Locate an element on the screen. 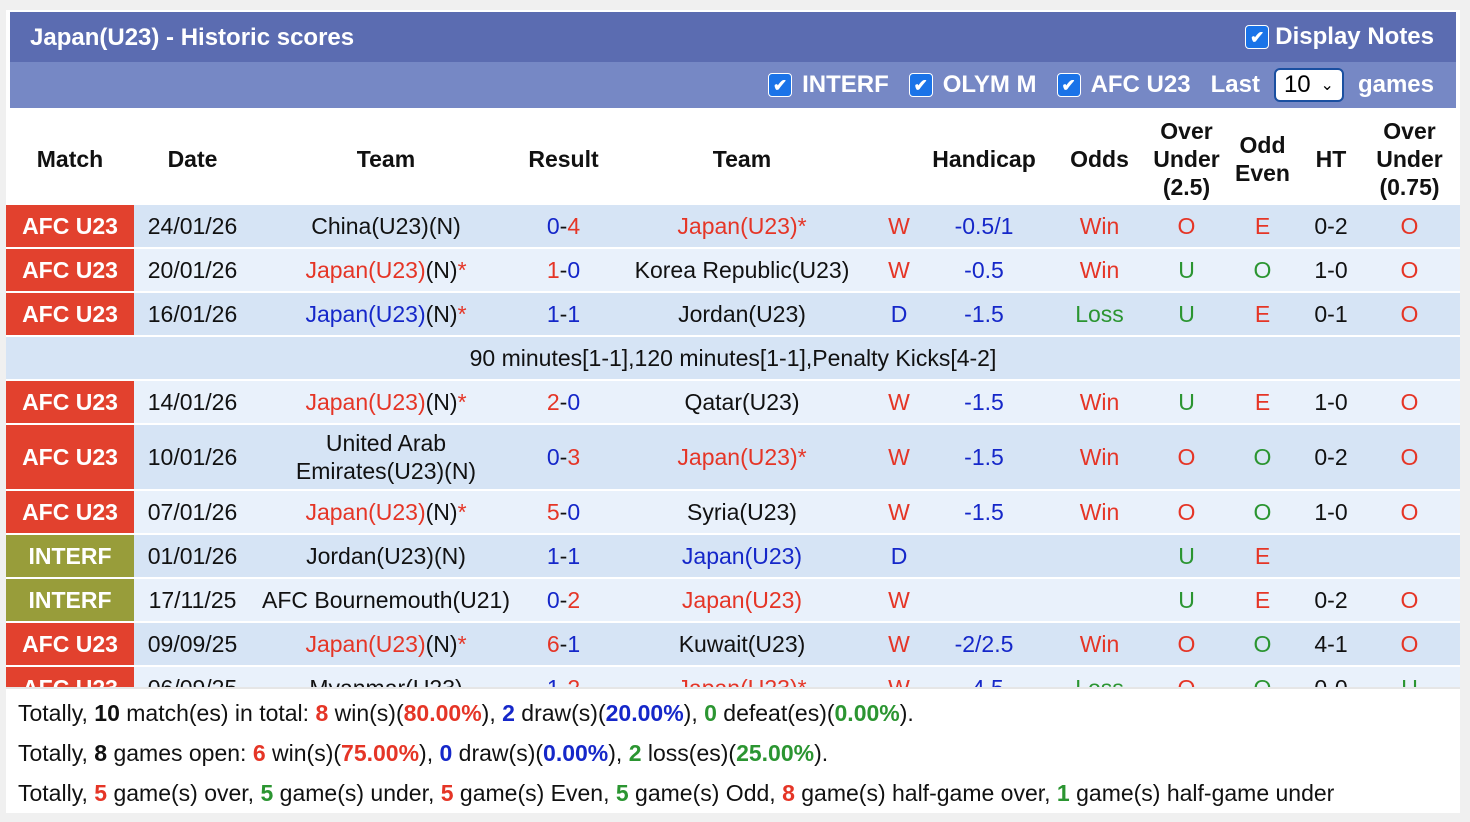  half-time-score: 1-0 is located at coordinates (1331, 402).